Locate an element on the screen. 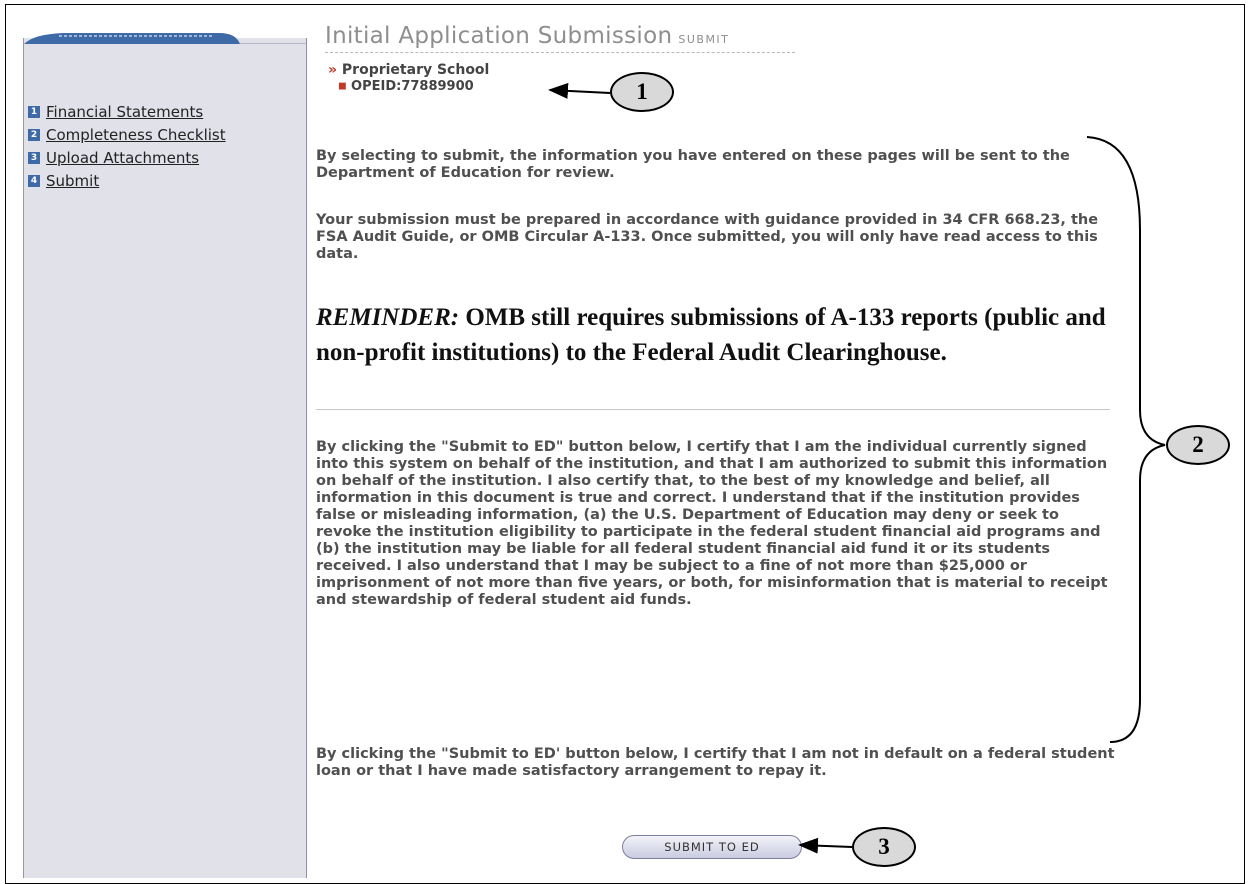 The image size is (1249, 884). callout-badge-3: 3 is located at coordinates (884, 847).